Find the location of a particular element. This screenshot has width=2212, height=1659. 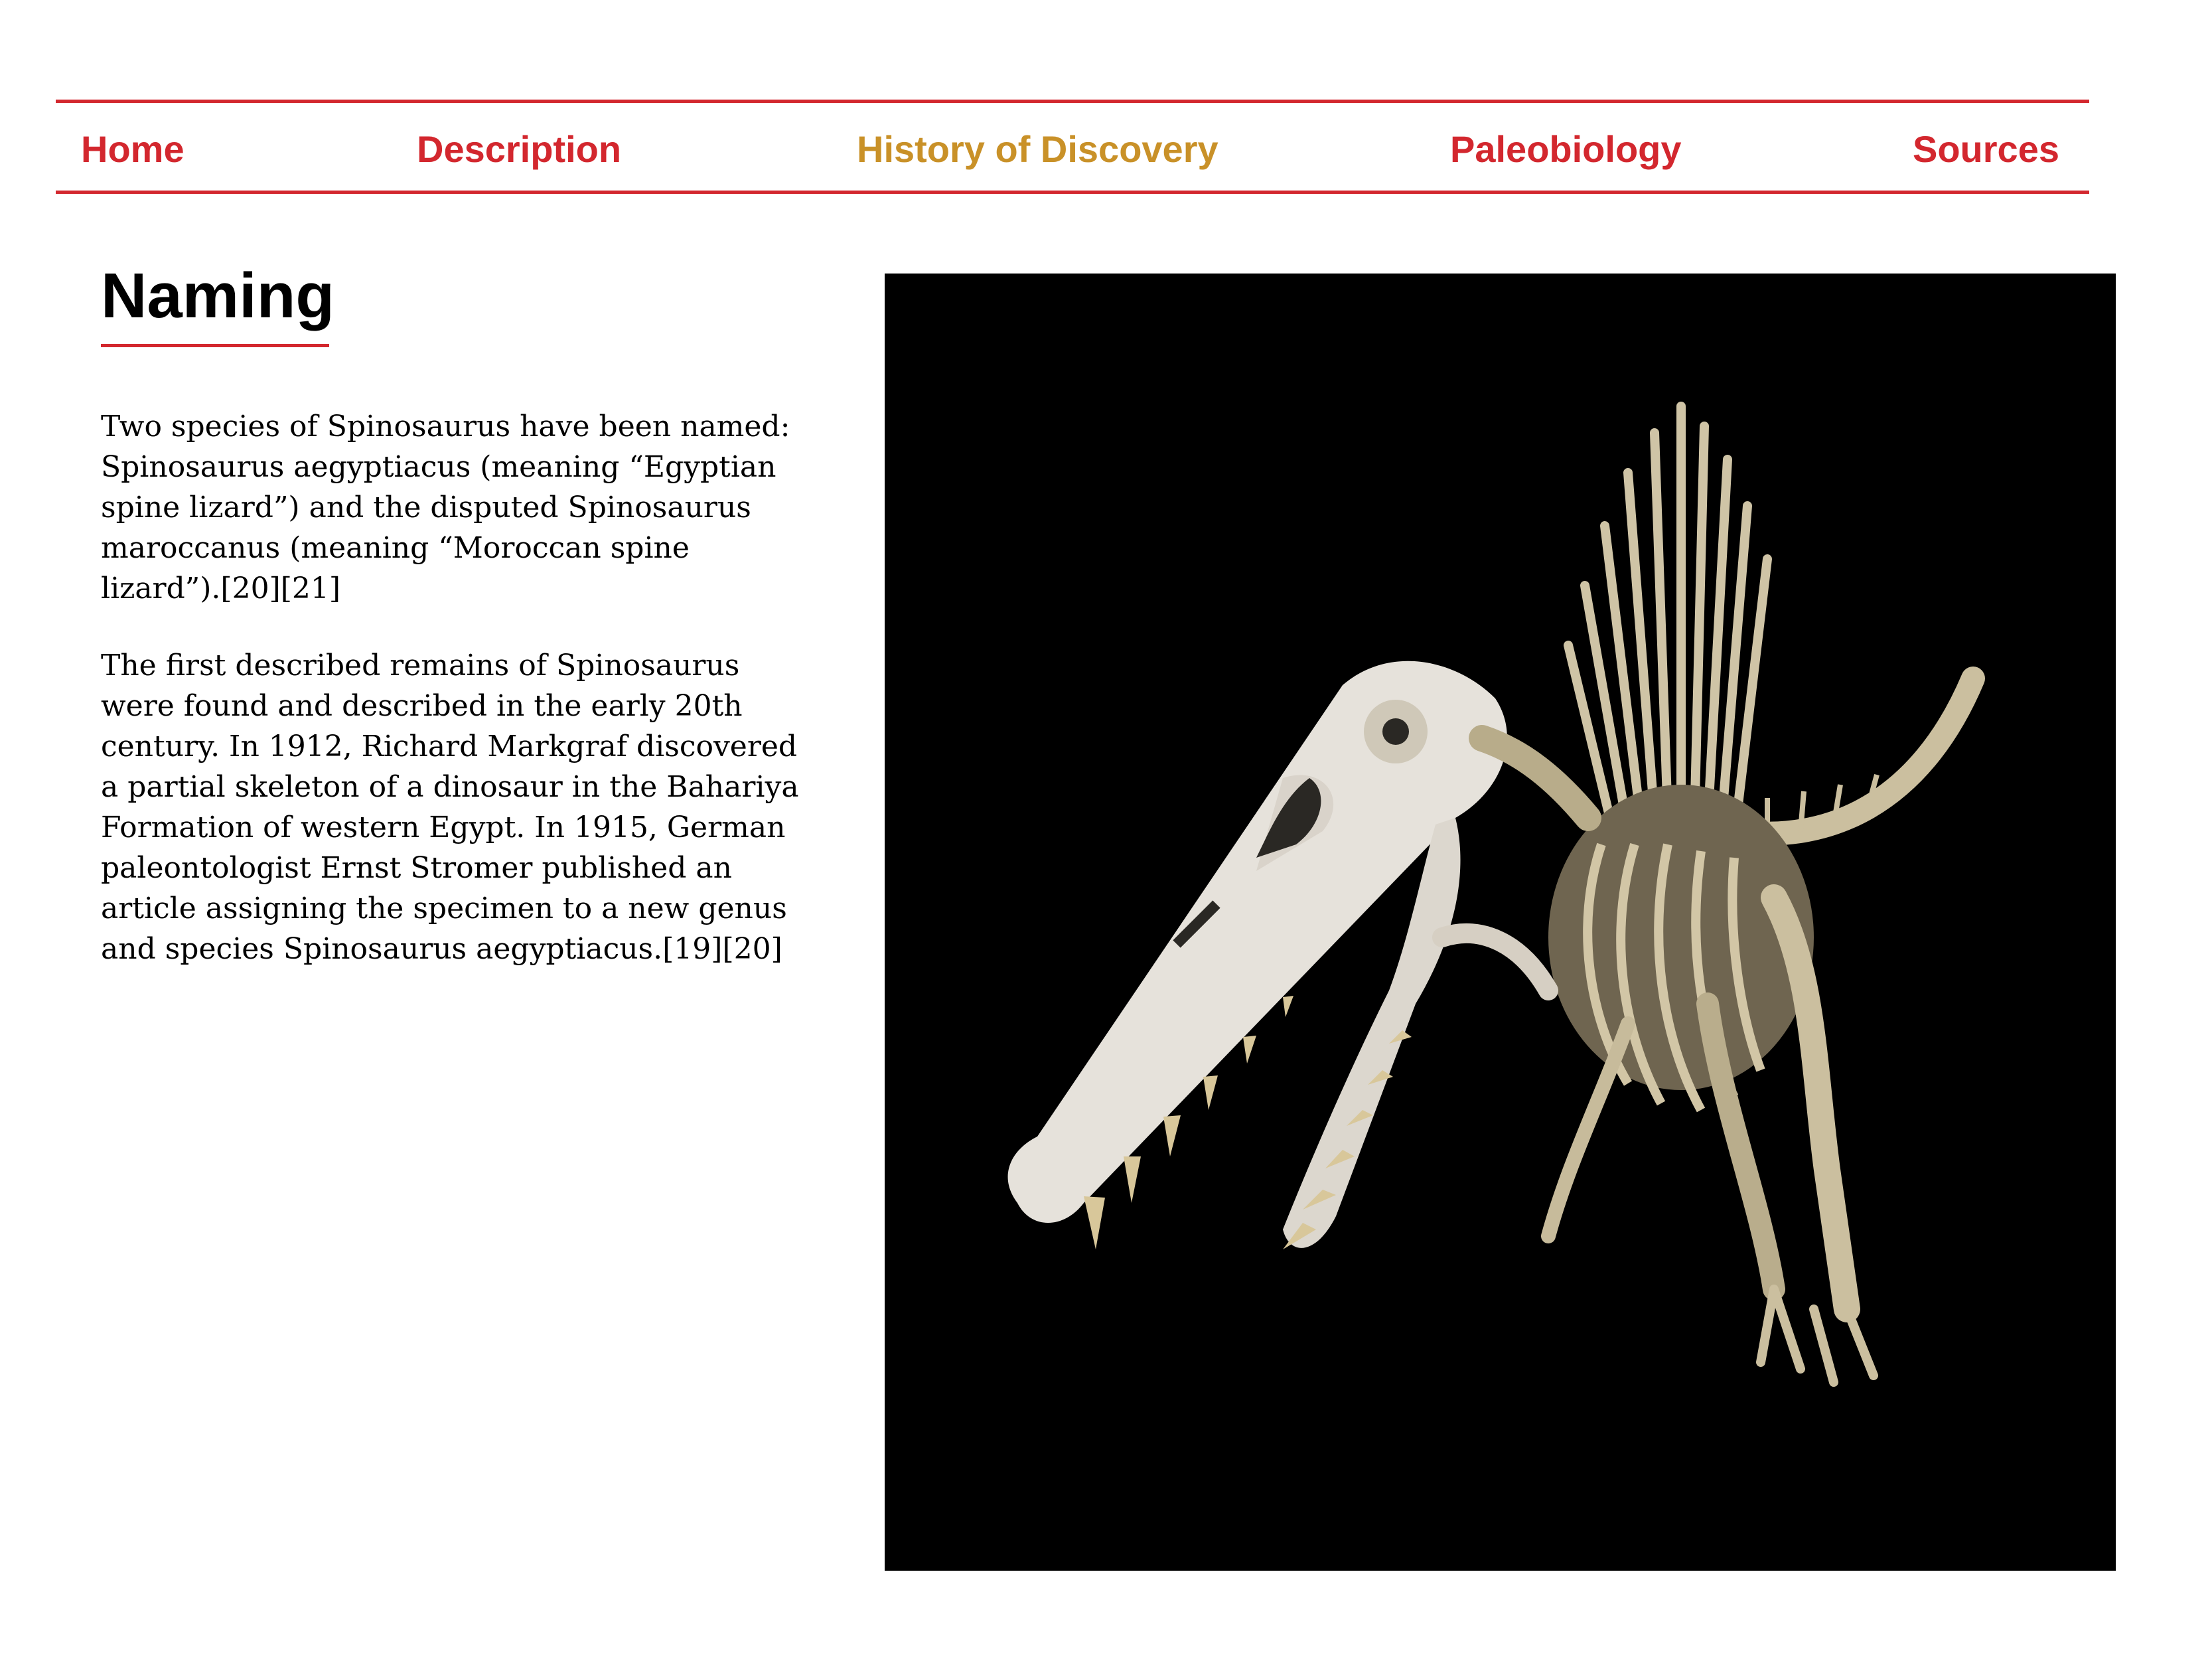

section-title: Naming is located at coordinates (218, 295).